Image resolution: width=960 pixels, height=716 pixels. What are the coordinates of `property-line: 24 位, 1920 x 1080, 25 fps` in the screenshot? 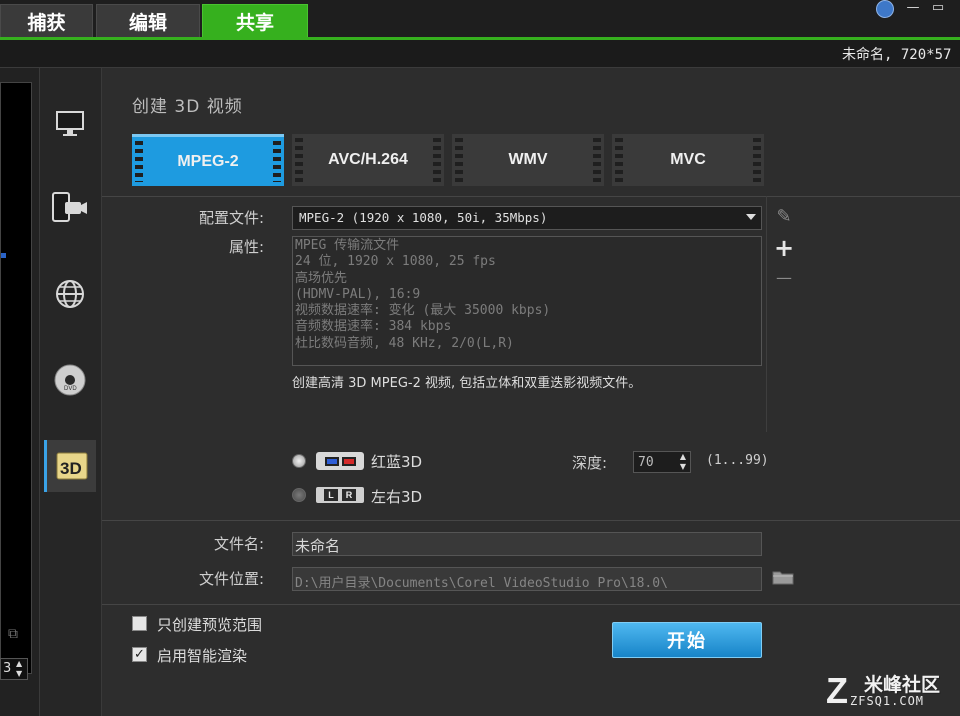 It's located at (395, 262).